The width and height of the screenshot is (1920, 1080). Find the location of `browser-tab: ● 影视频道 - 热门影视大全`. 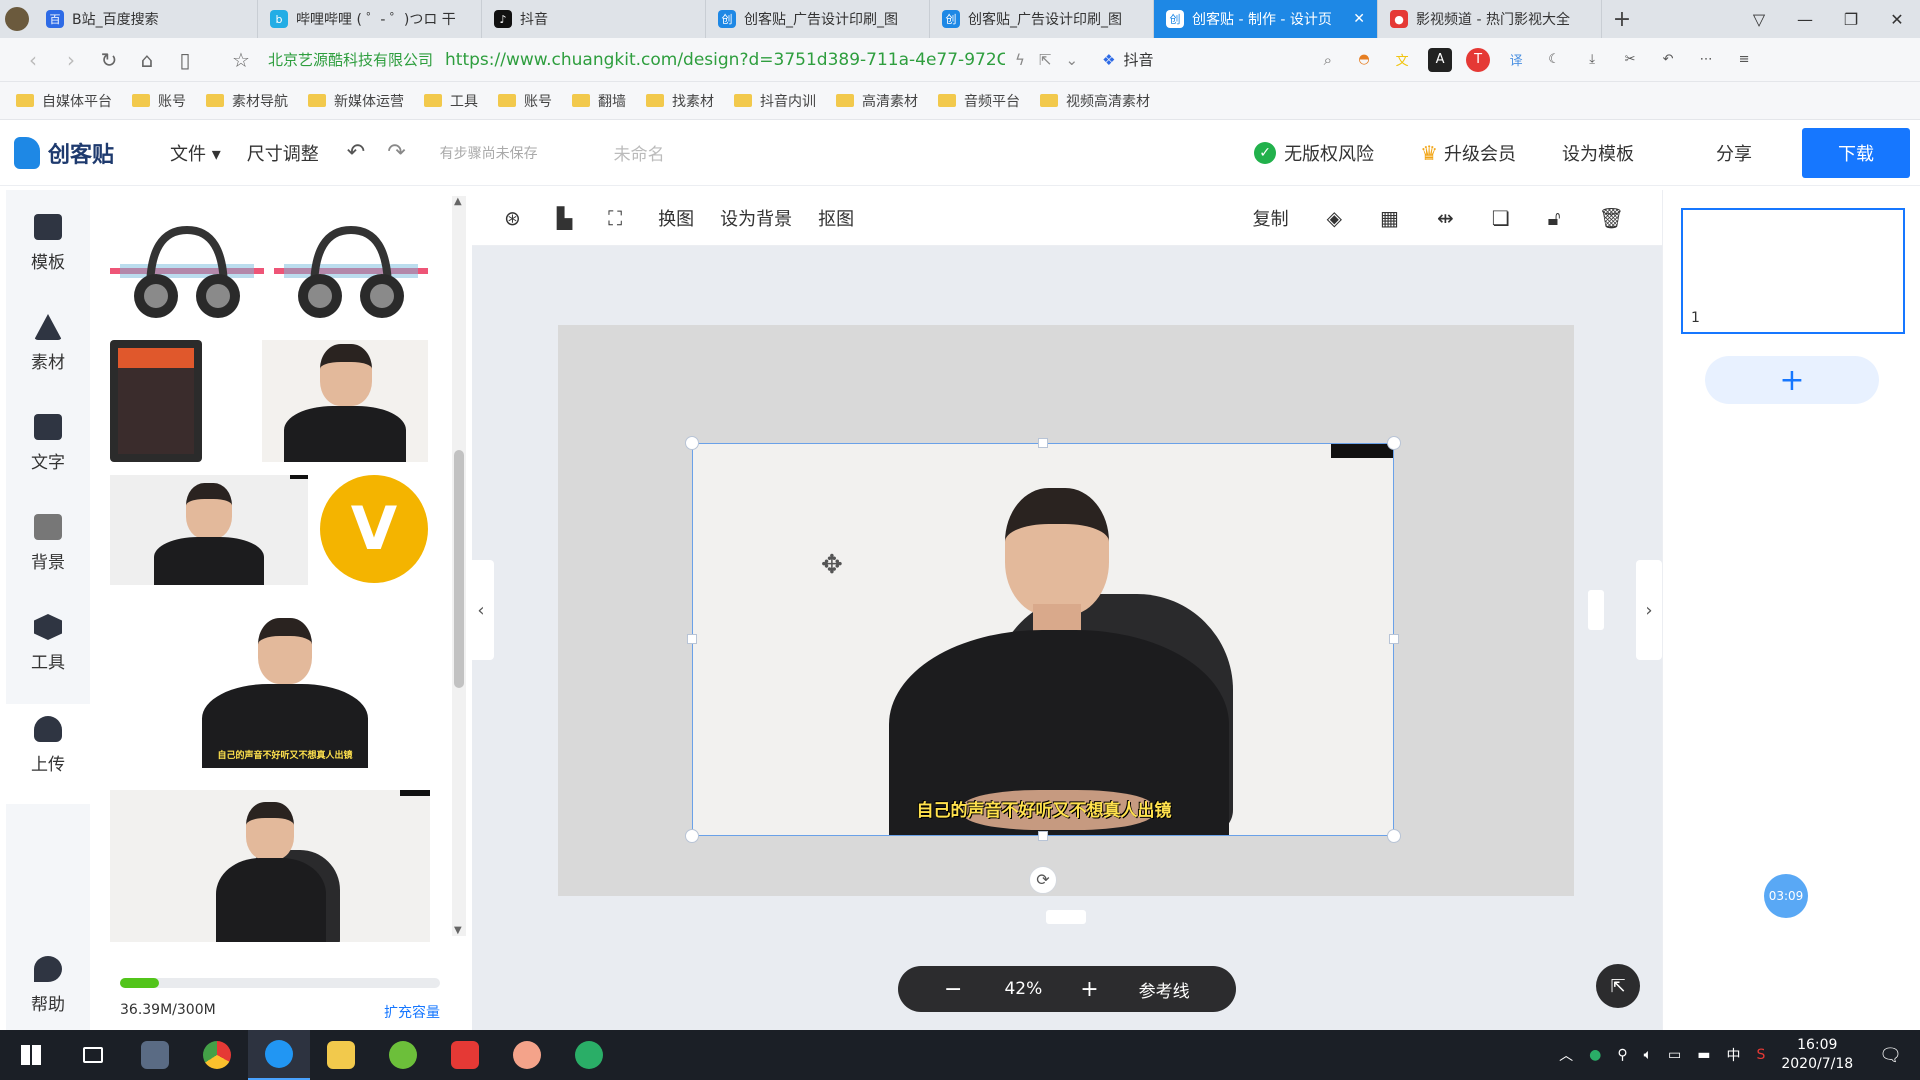

browser-tab: ● 影视频道 - 热门影视大全 is located at coordinates (1490, 19).